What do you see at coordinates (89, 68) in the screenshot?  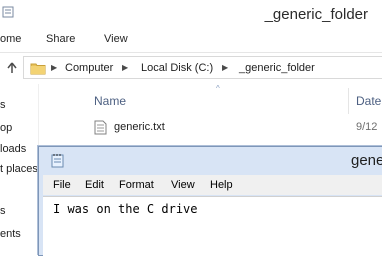 I see `breadcrumb-computer: Computer` at bounding box center [89, 68].